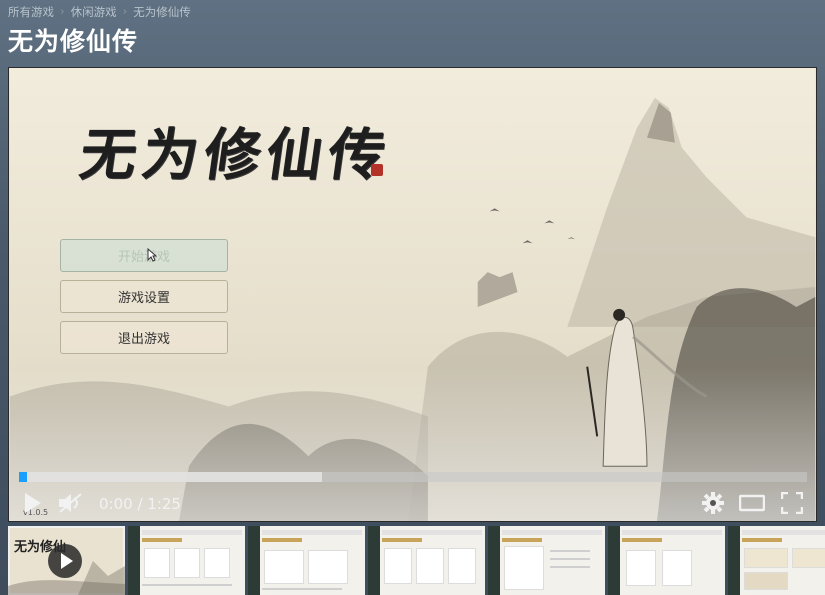 Image resolution: width=825 pixels, height=595 pixels. Describe the element at coordinates (144, 337) in the screenshot. I see `exit-game-button: 退出游戏` at that location.